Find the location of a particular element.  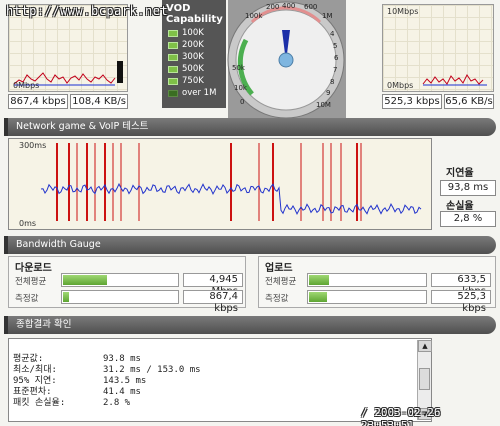

upload-gauge-title: 업로드 is located at coordinates (279, 268).